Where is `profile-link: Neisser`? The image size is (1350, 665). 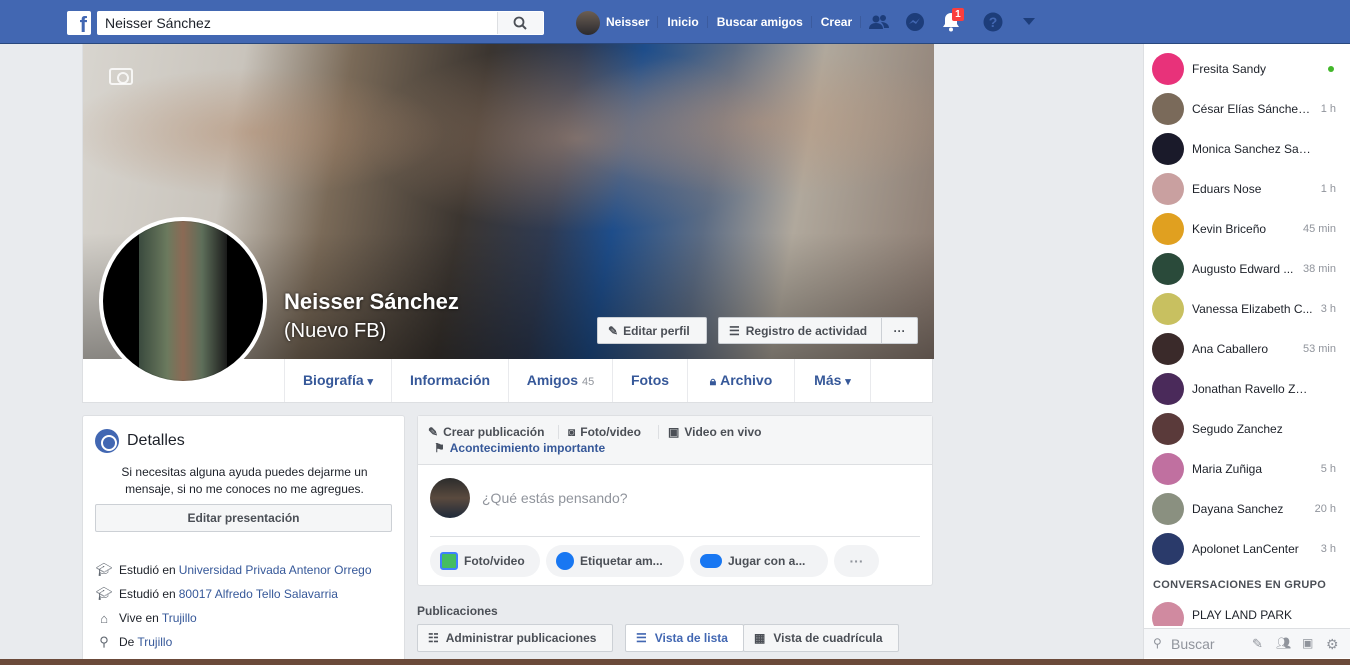 profile-link: Neisser is located at coordinates (617, 22).